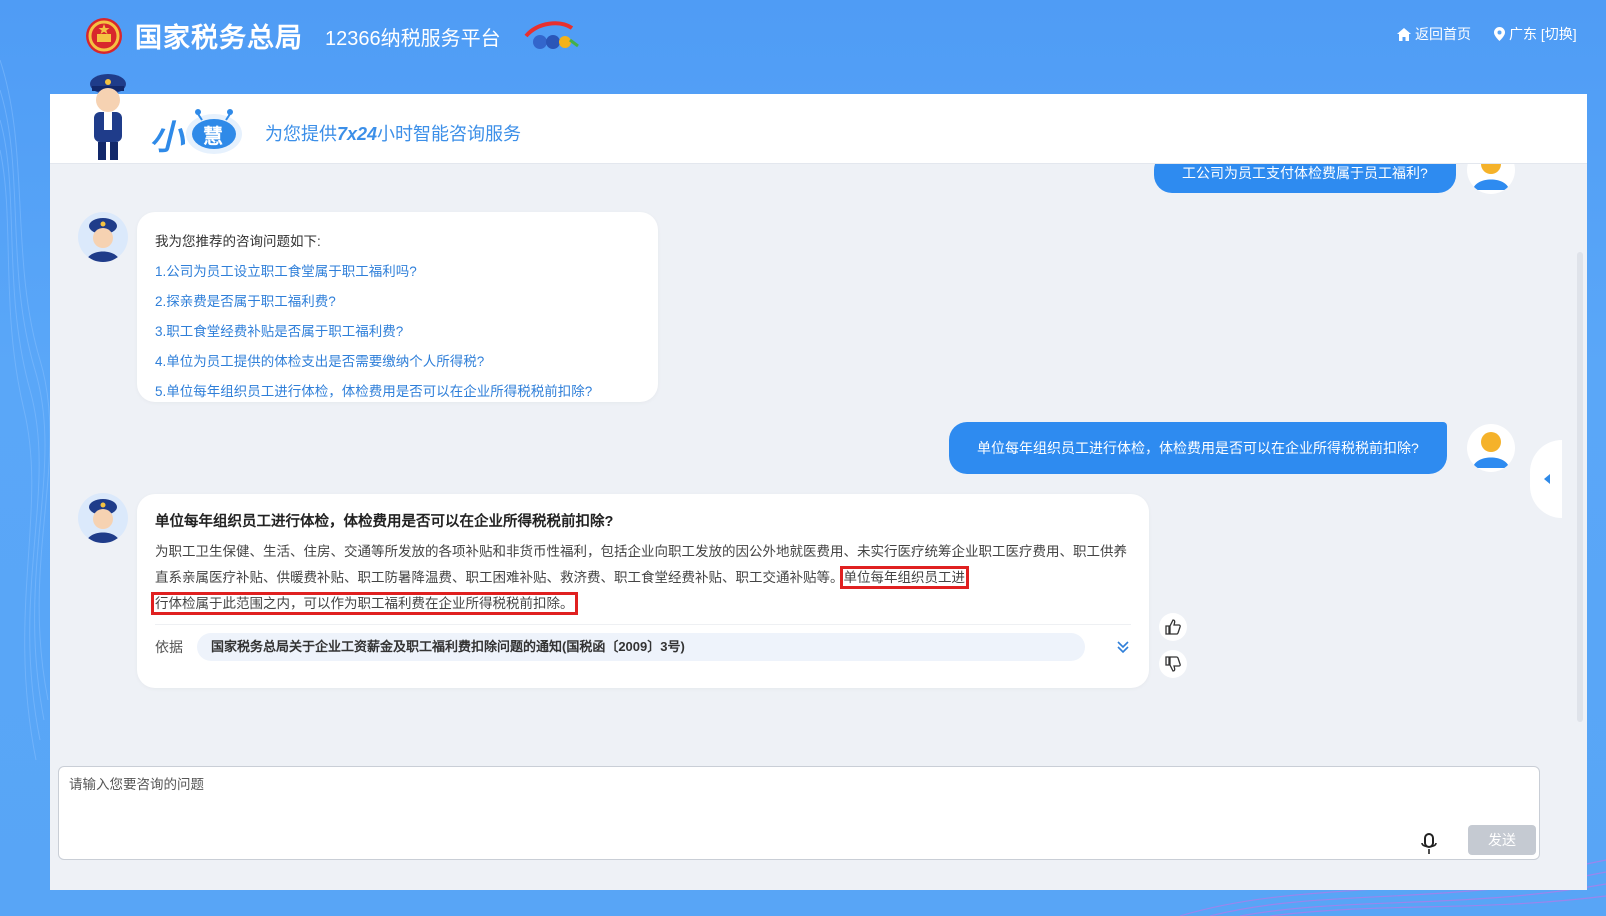 This screenshot has height=916, width=1606. I want to click on logo-char-hui: 慧, so click(213, 137).